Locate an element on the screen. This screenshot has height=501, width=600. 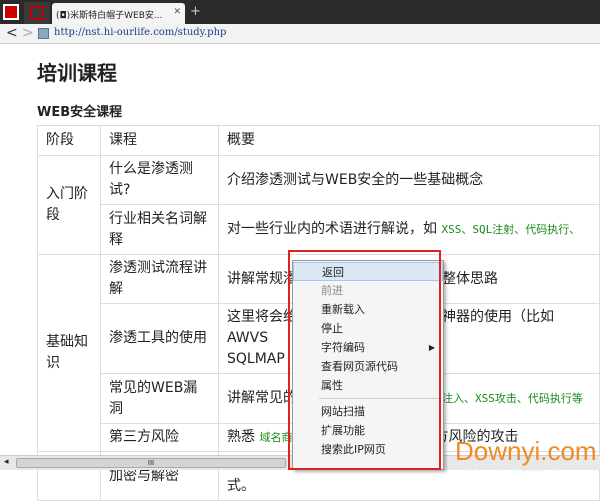
page-favicon-icon is located at coordinates (43, 33).